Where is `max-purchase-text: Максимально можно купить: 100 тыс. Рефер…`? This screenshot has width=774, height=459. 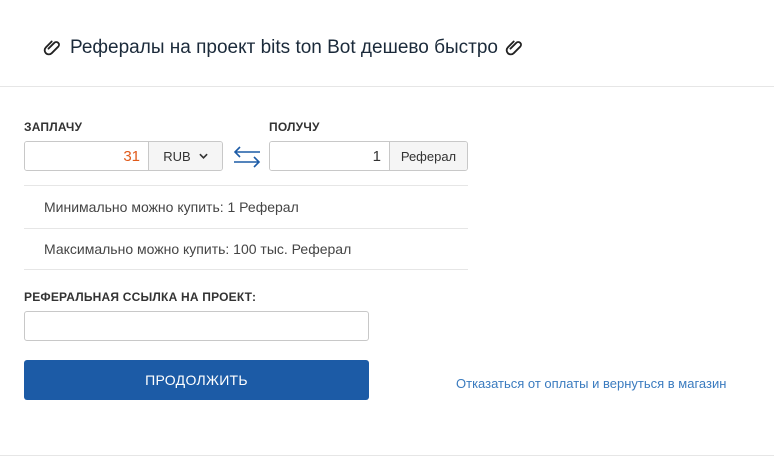
max-purchase-text: Максимально можно купить: 100 тыс. Рефер… is located at coordinates (246, 249).